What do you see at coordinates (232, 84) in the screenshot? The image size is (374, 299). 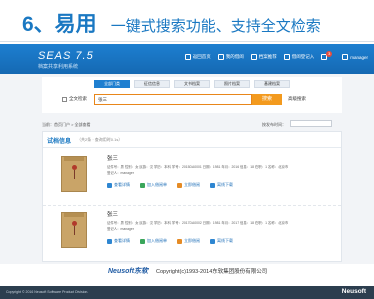 I see `tab-photos: 照片档案` at bounding box center [232, 84].